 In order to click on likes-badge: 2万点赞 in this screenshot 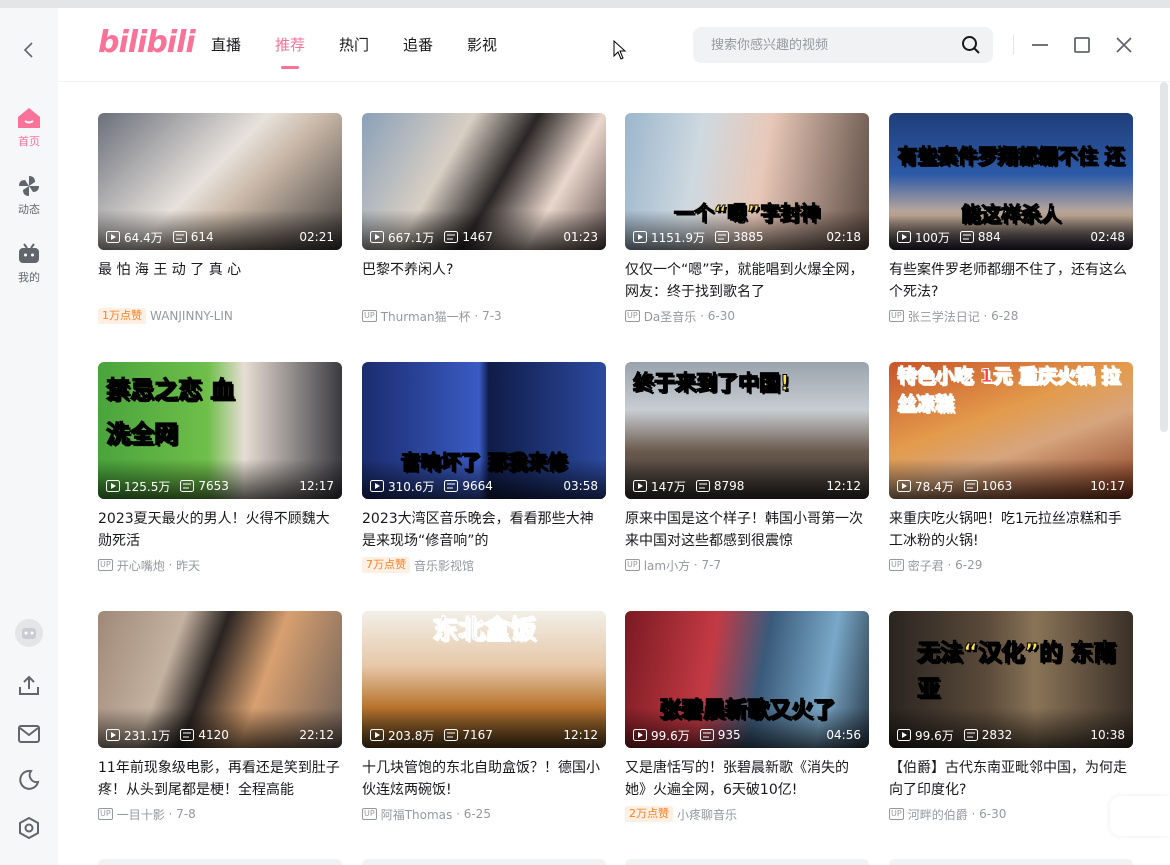, I will do `click(649, 814)`.